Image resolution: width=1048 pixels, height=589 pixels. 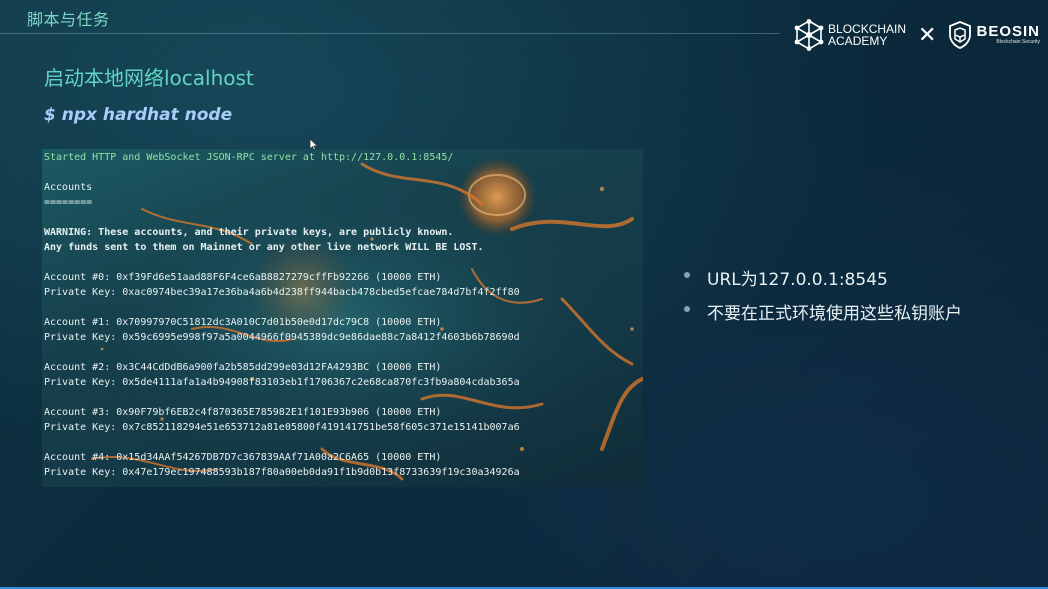 I want to click on bullet-url: URL为127.0.0.1:8545, so click(x=822, y=282).